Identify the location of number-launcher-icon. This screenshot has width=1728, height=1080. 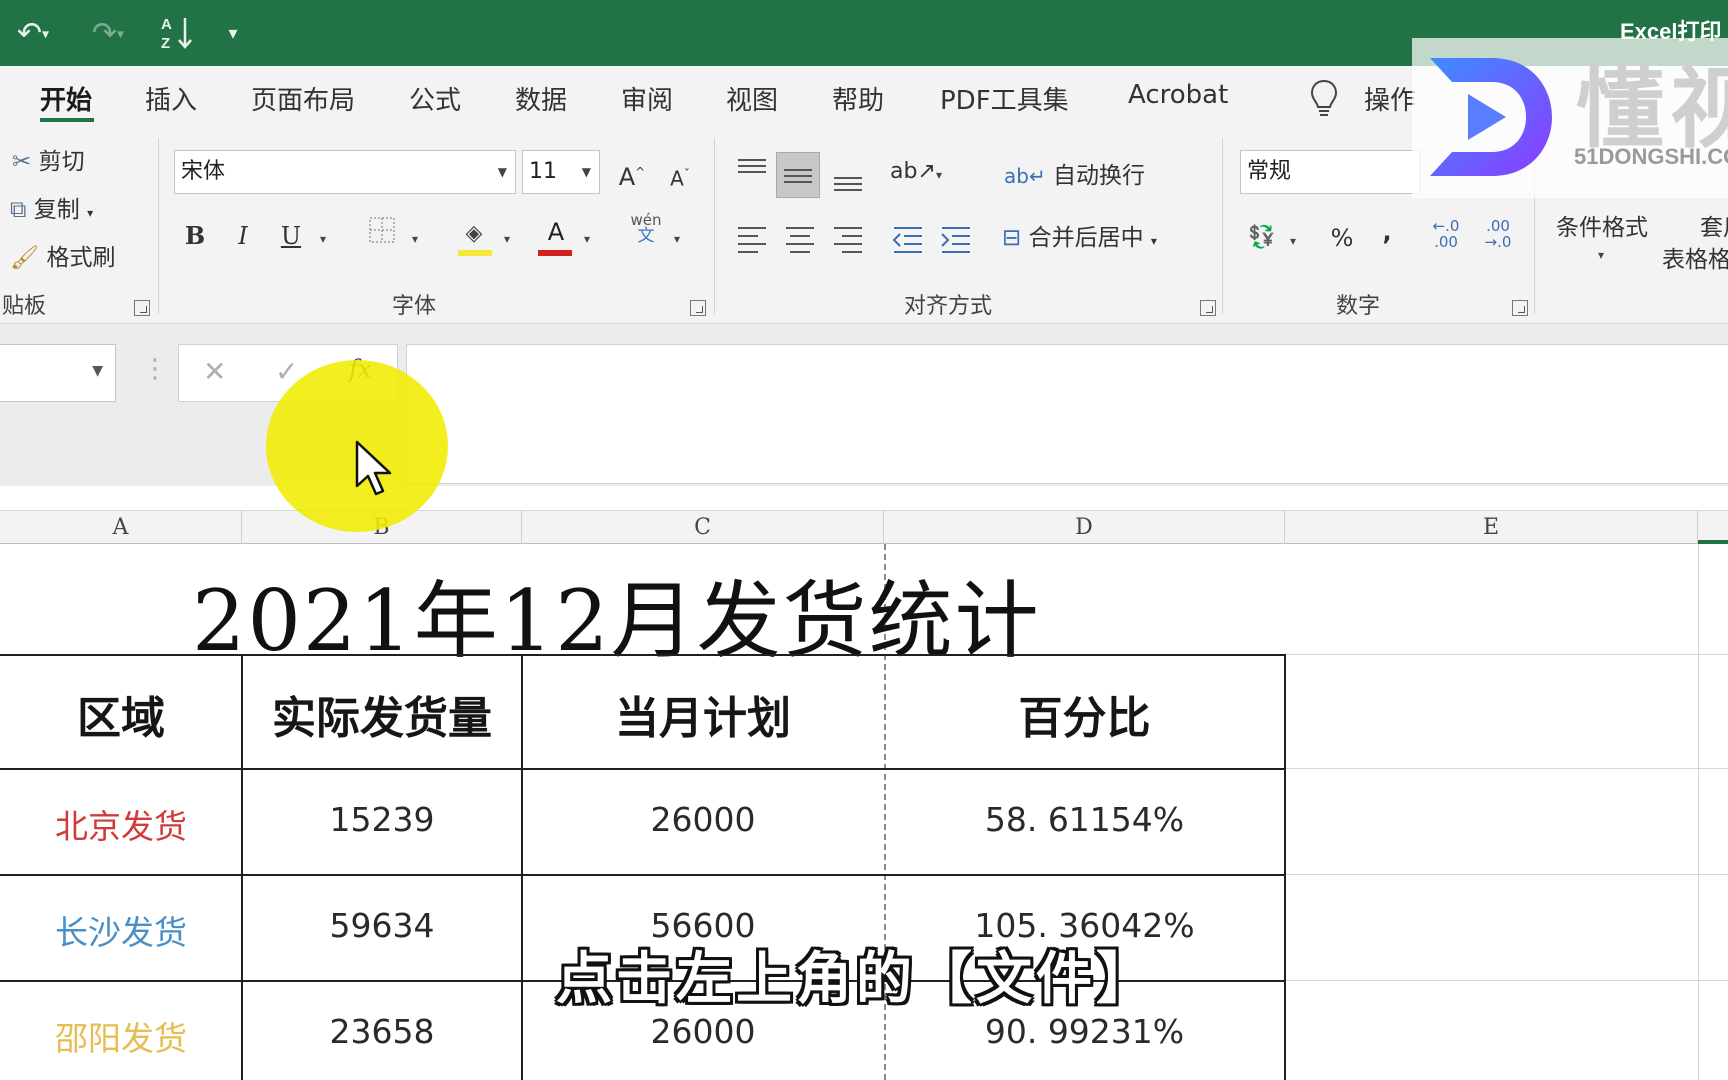
(1520, 308).